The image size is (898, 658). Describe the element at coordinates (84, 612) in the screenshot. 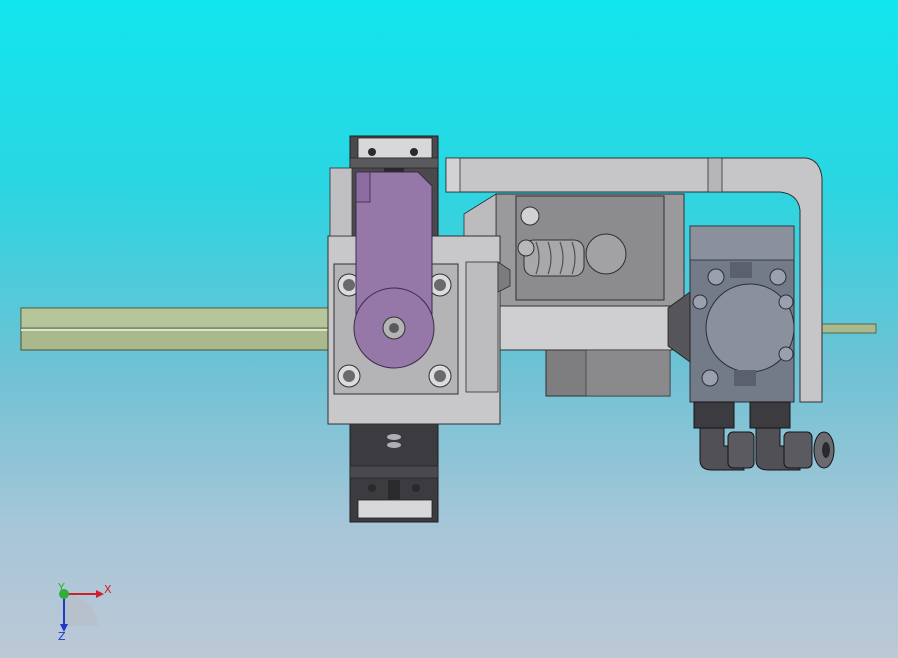

I see `orientation-triad: X Y Z` at that location.